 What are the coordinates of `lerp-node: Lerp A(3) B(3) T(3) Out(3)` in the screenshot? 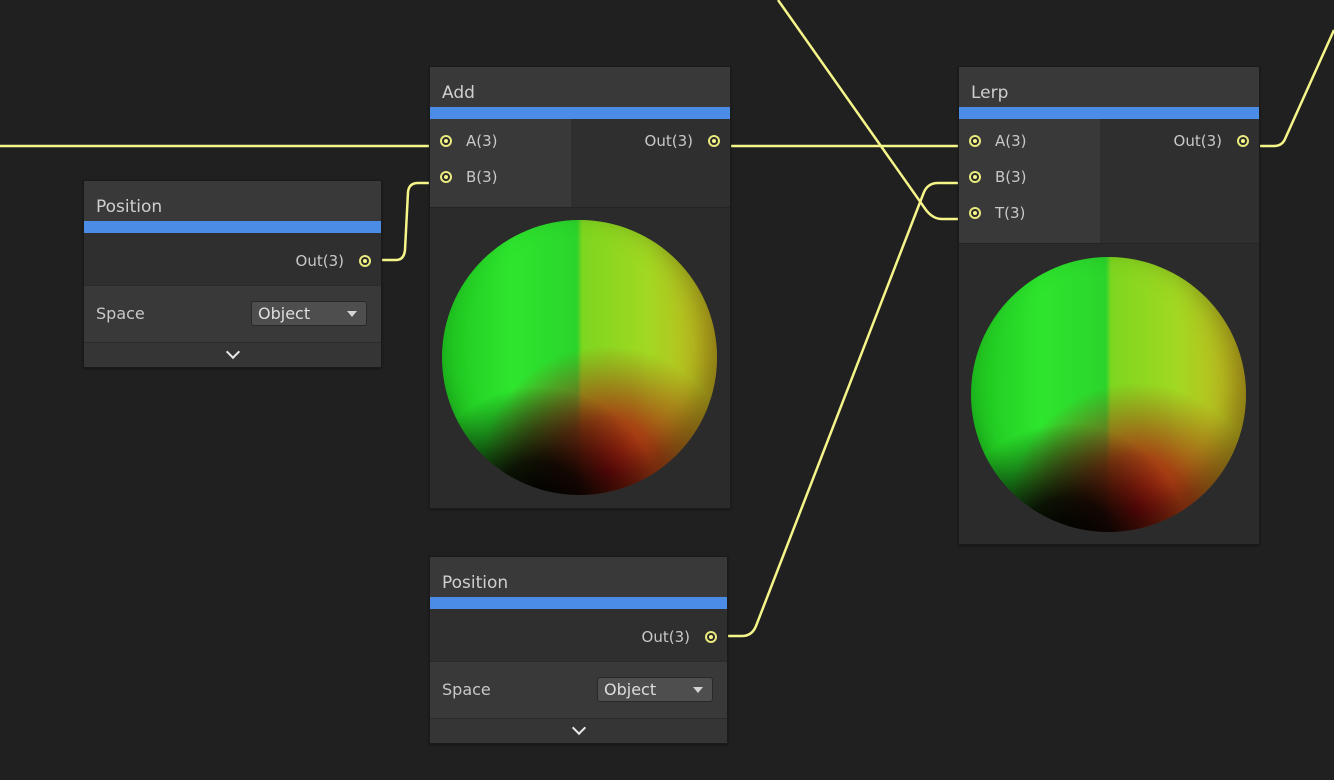 It's located at (1109, 305).